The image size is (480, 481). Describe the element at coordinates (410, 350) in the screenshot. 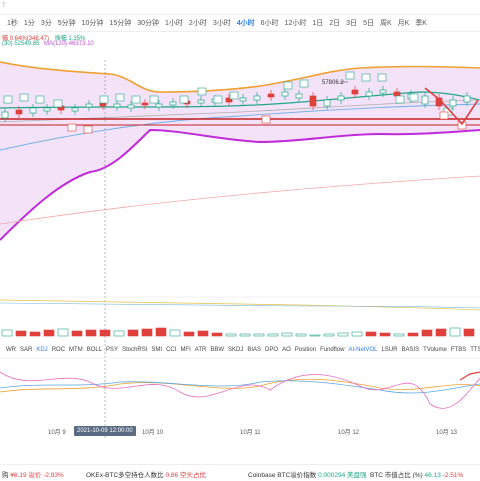

I see `indicator-basis: BASIS` at that location.